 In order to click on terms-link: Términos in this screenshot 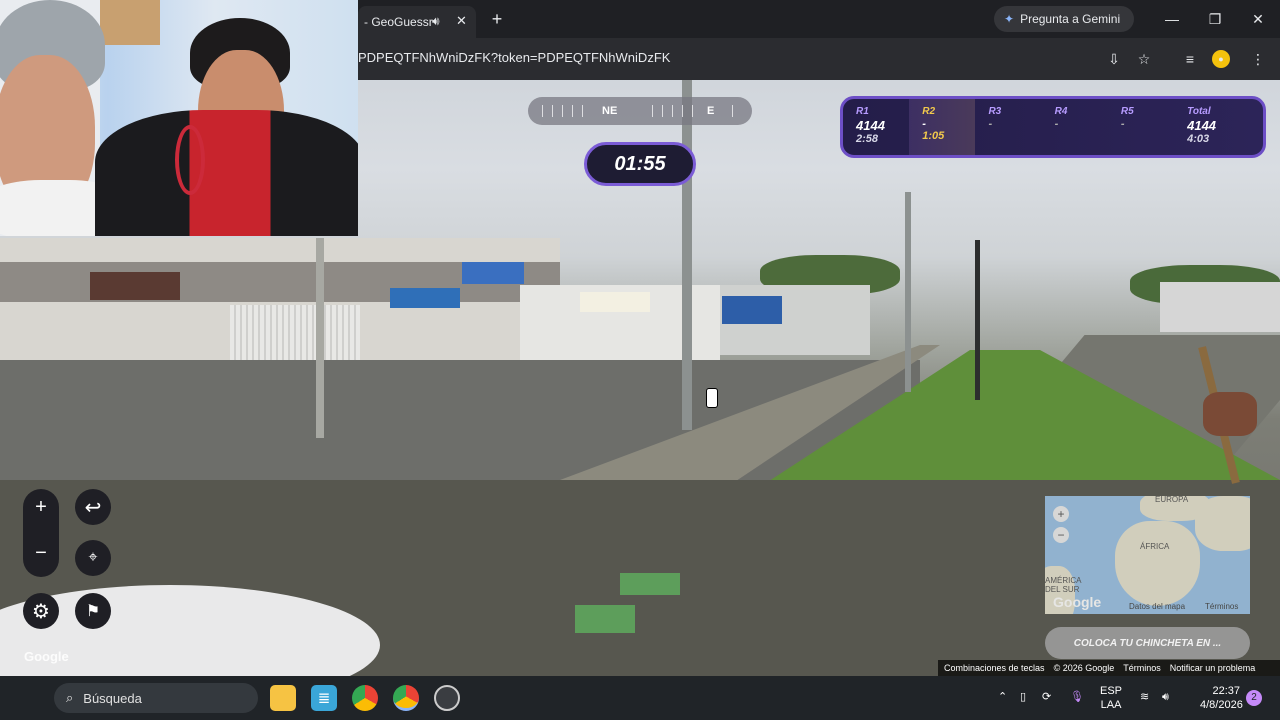, I will do `click(1142, 668)`.